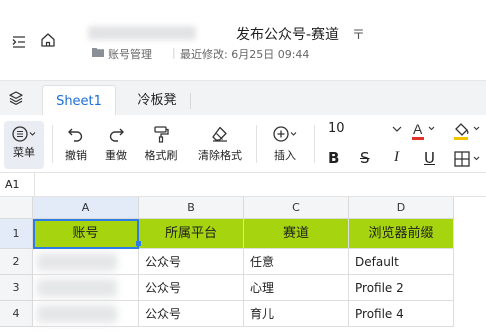 The image size is (486, 333). Describe the element at coordinates (190, 101) in the screenshot. I see `tab-divider` at that location.